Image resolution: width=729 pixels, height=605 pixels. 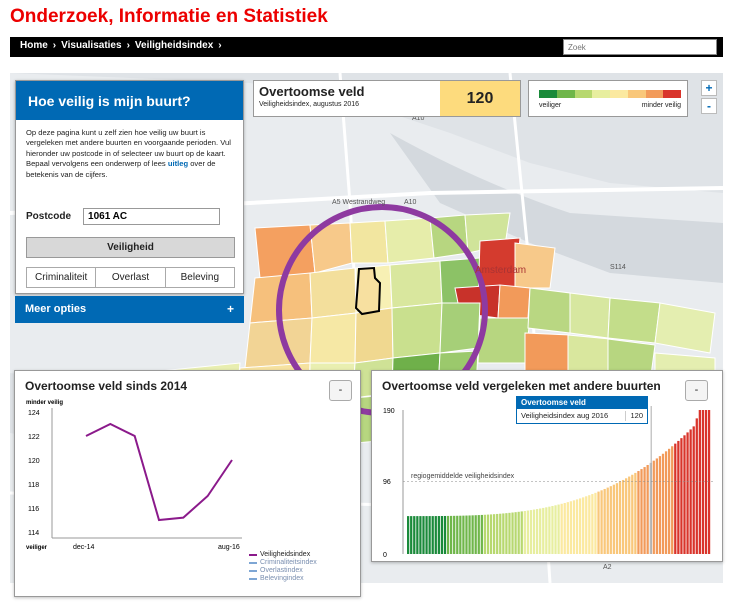 I want to click on y-bottom-label: veiliger, so click(x=37, y=548).